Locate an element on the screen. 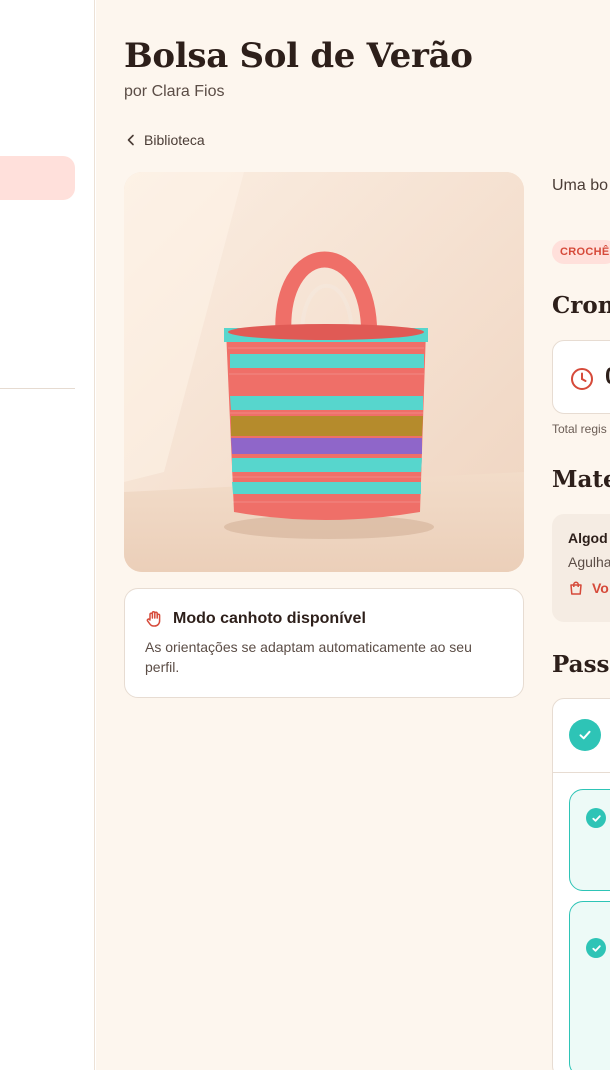 This screenshot has height=1070, width=610. craft-tag: CROCHÊ is located at coordinates (581, 252).